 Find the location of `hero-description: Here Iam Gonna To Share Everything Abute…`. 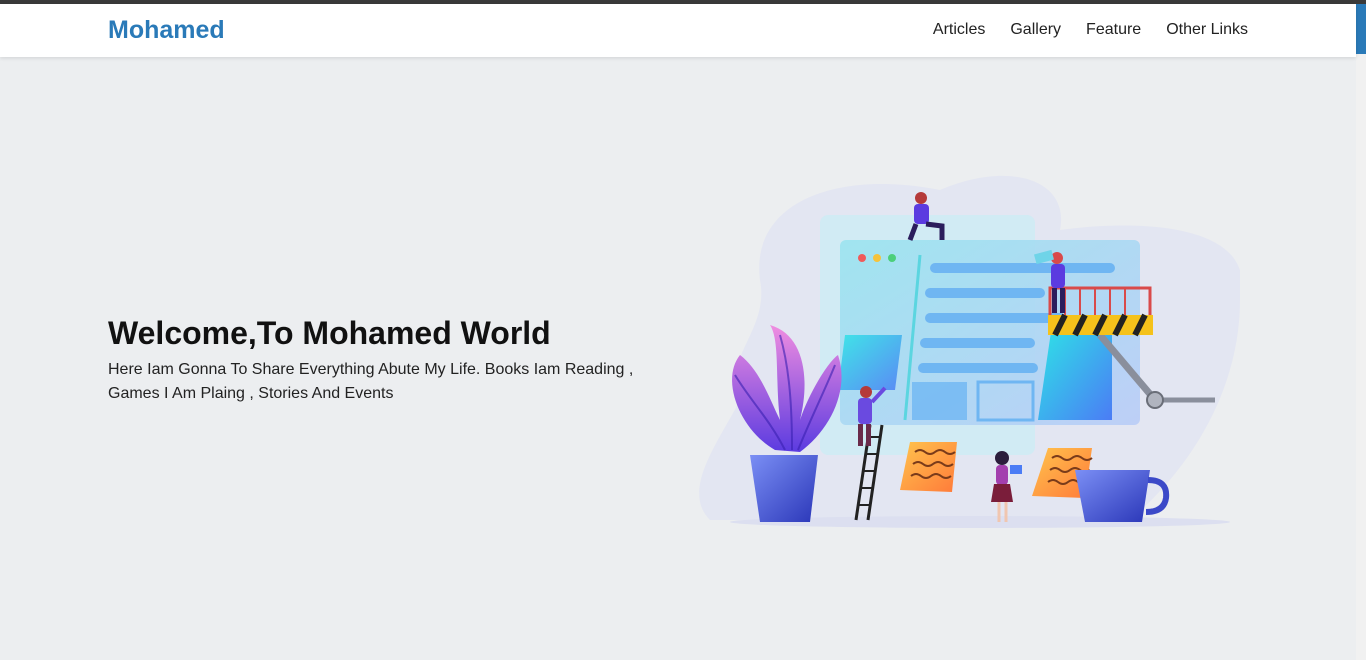

hero-description: Here Iam Gonna To Share Everything Abute… is located at coordinates (371, 381).